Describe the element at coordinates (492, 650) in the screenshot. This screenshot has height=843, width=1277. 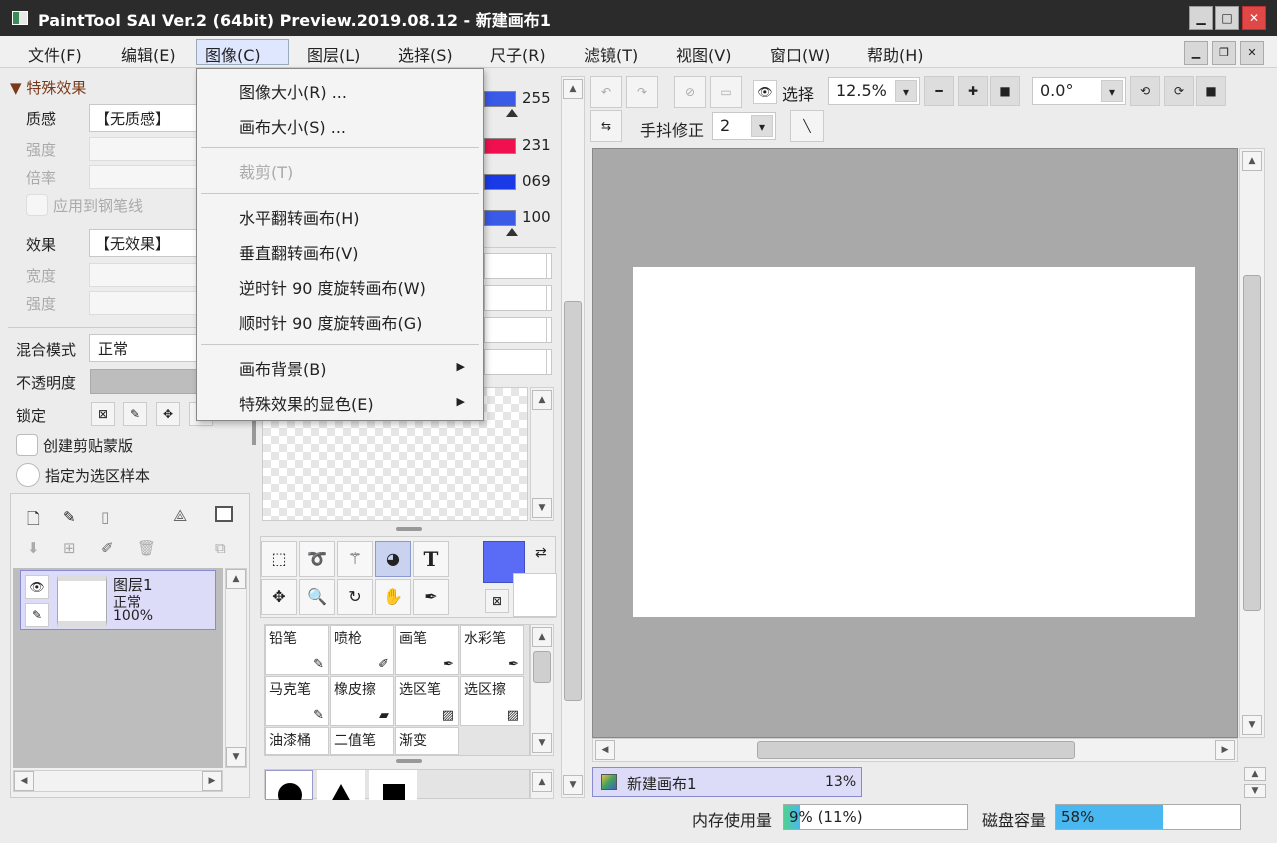
I see `brush-watercolor: 水彩笔 ✒` at that location.